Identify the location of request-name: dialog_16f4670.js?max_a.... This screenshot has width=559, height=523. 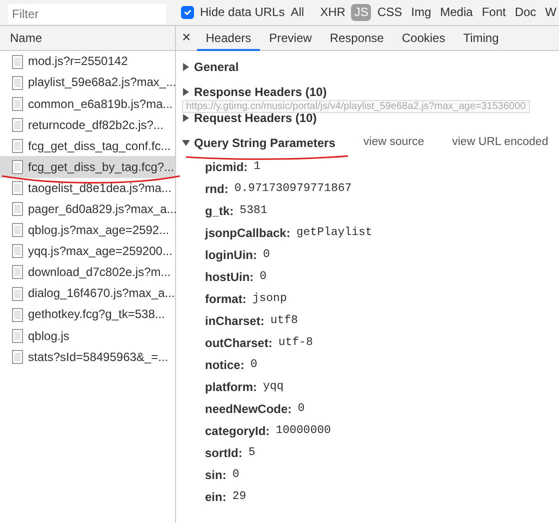
(101, 293).